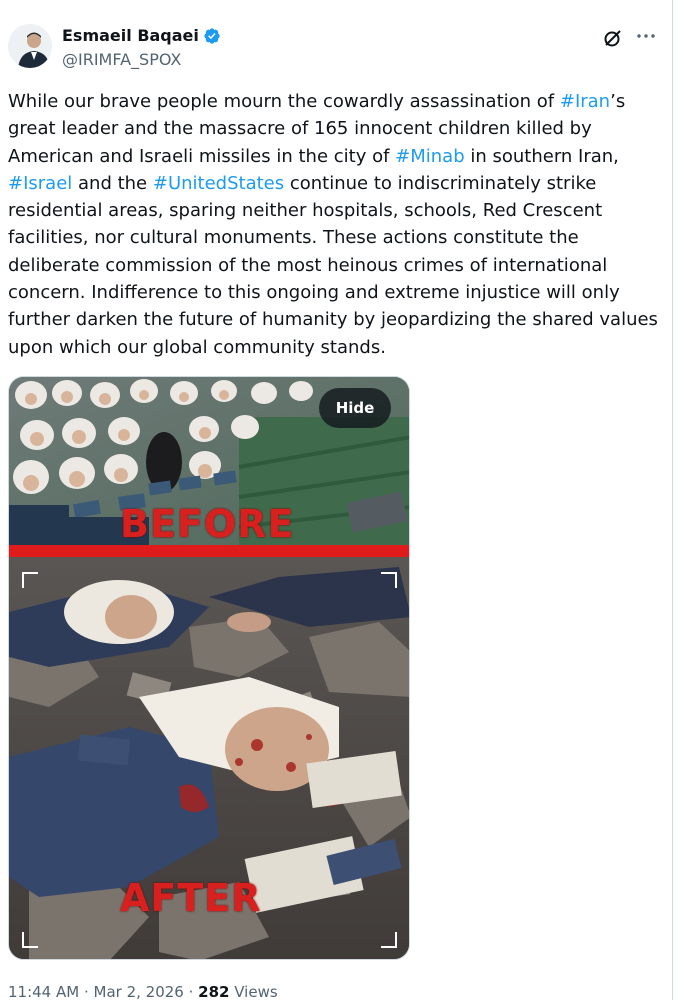 Image resolution: width=694 pixels, height=1002 pixels. I want to click on views-count: 282, so click(213, 992).